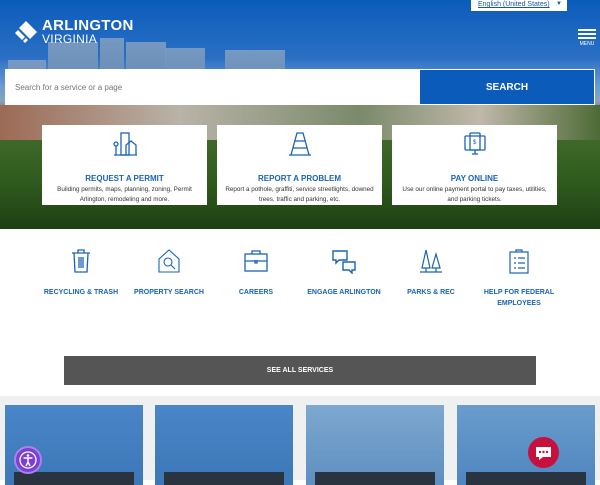 Image resolution: width=600 pixels, height=485 pixels. Describe the element at coordinates (559, 4) in the screenshot. I see `chevron-down-icon: ▼` at that location.